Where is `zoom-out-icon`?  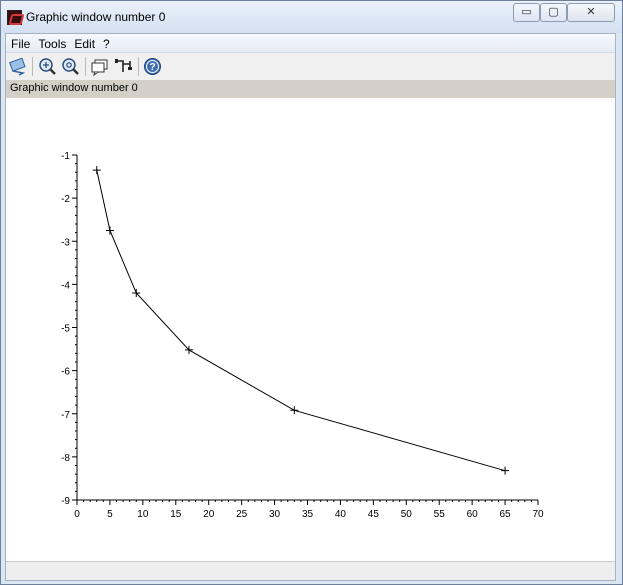
zoom-out-icon is located at coordinates (70, 66).